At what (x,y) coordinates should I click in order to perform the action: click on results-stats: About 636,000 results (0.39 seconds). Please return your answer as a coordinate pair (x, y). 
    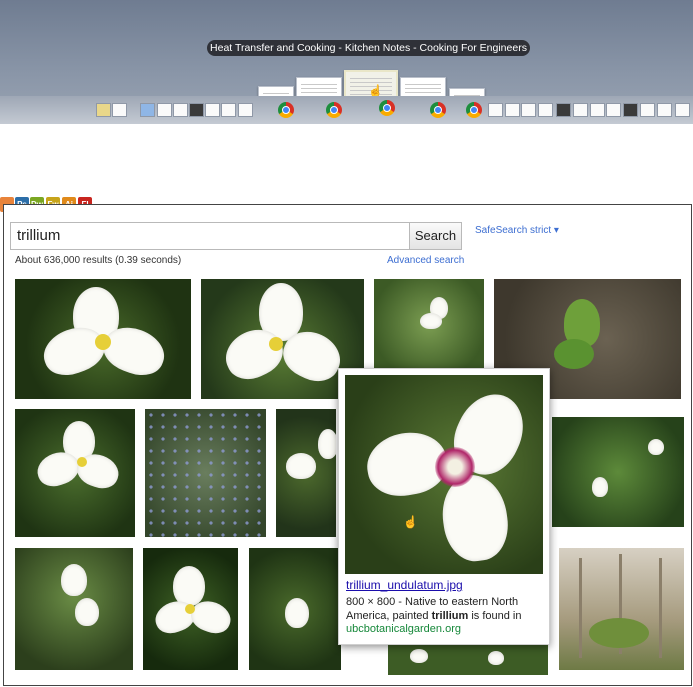
    Looking at the image, I should click on (98, 260).